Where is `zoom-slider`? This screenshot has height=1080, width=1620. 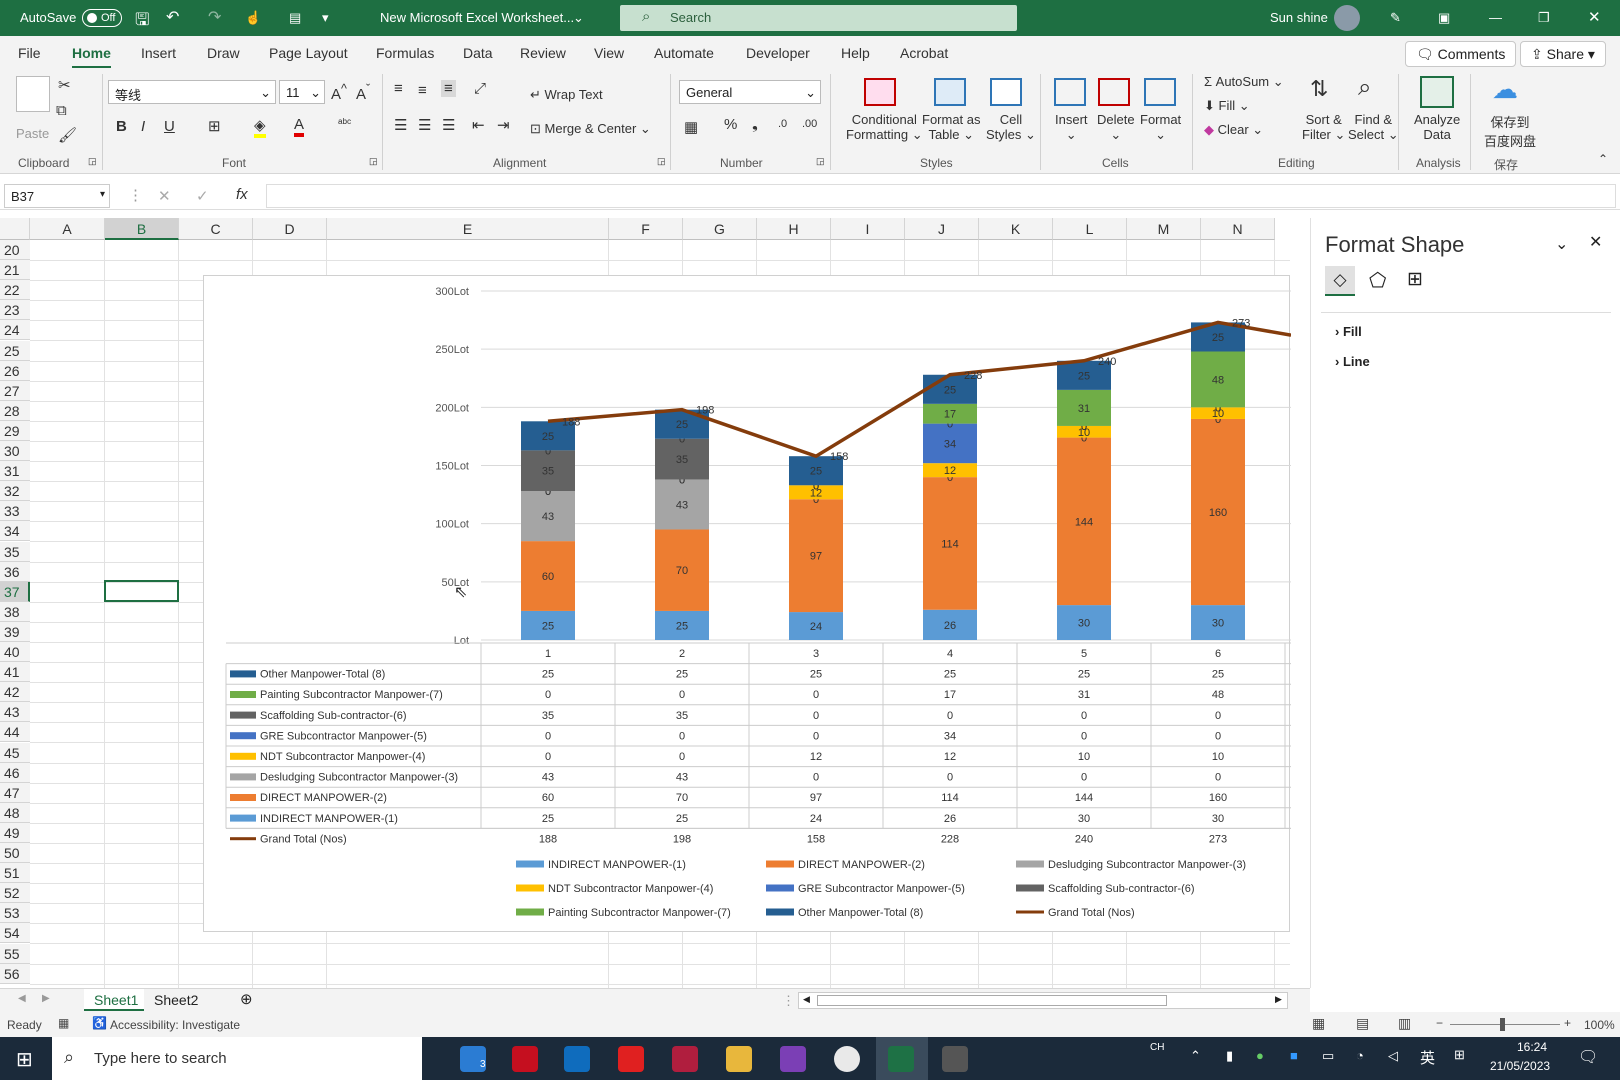 zoom-slider is located at coordinates (1505, 1024).